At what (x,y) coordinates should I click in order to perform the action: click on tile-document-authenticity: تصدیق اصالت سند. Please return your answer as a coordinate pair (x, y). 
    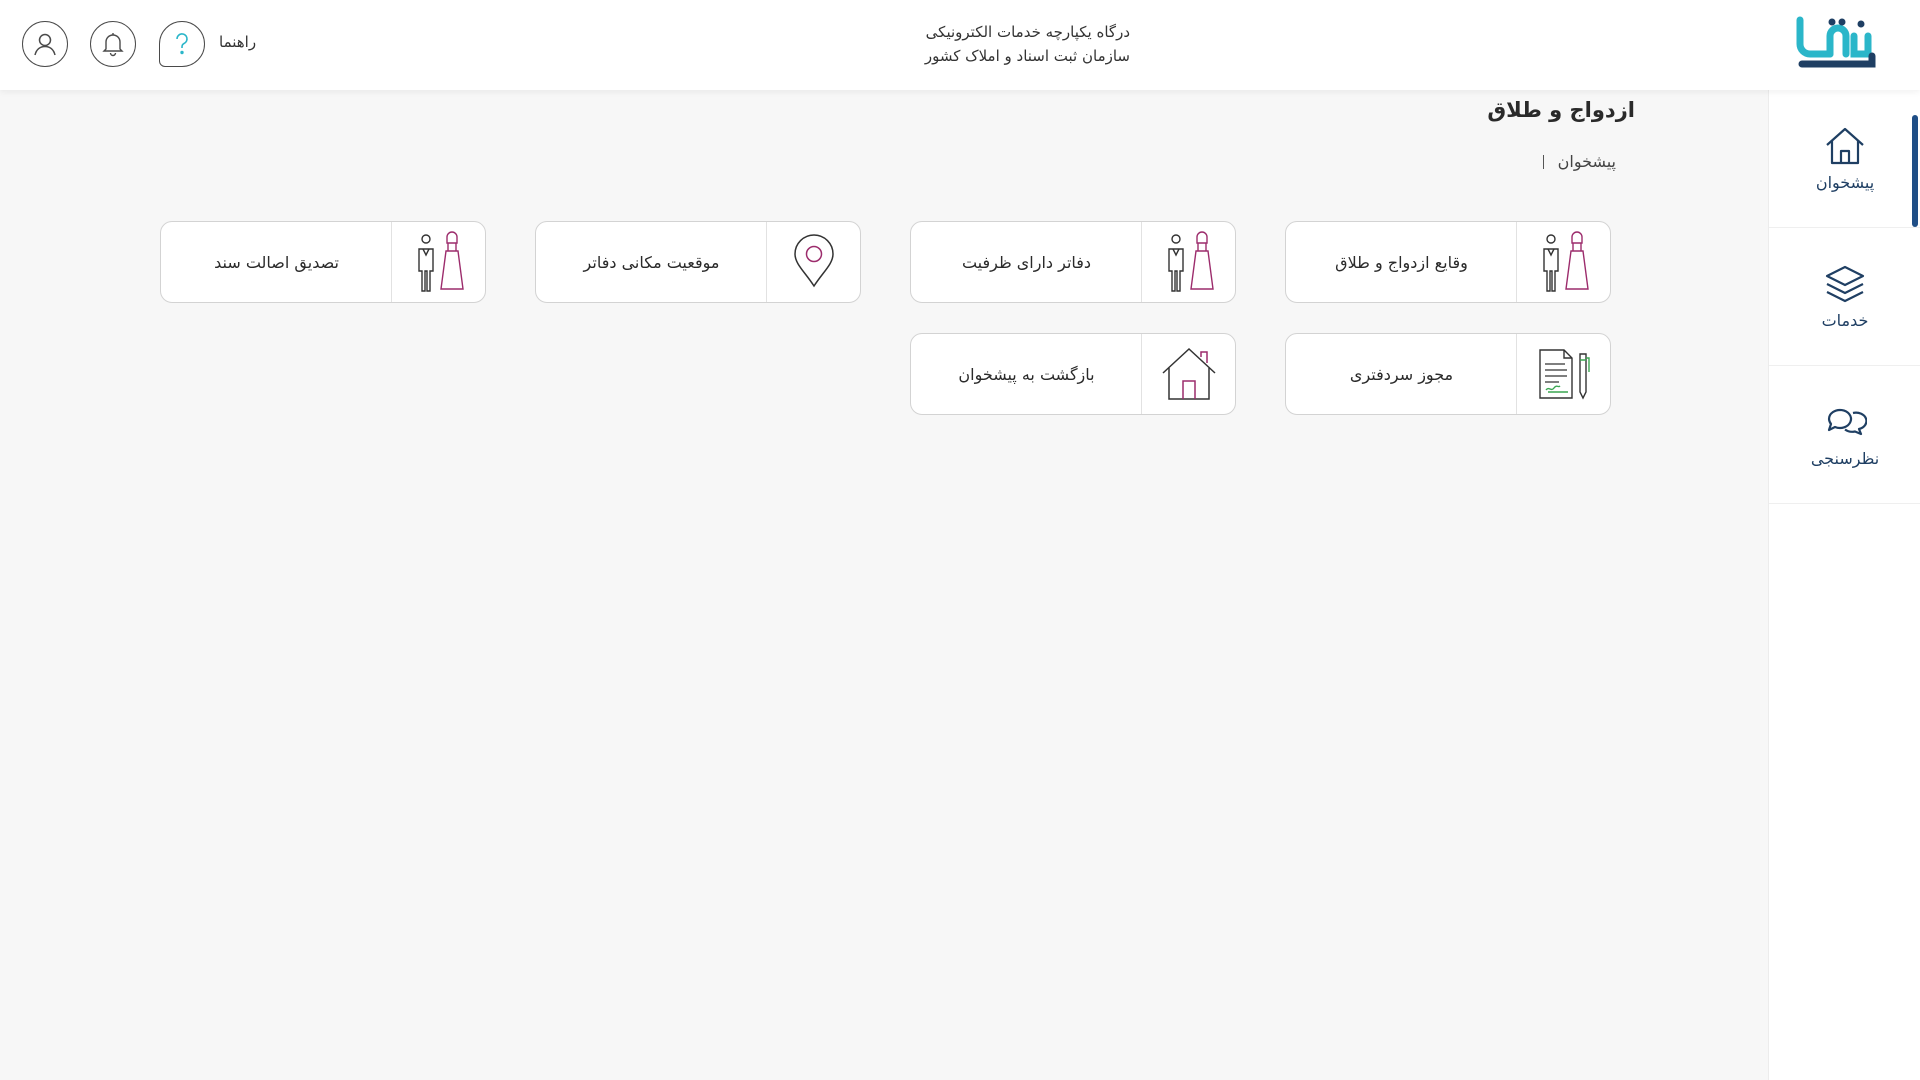
    Looking at the image, I should click on (323, 262).